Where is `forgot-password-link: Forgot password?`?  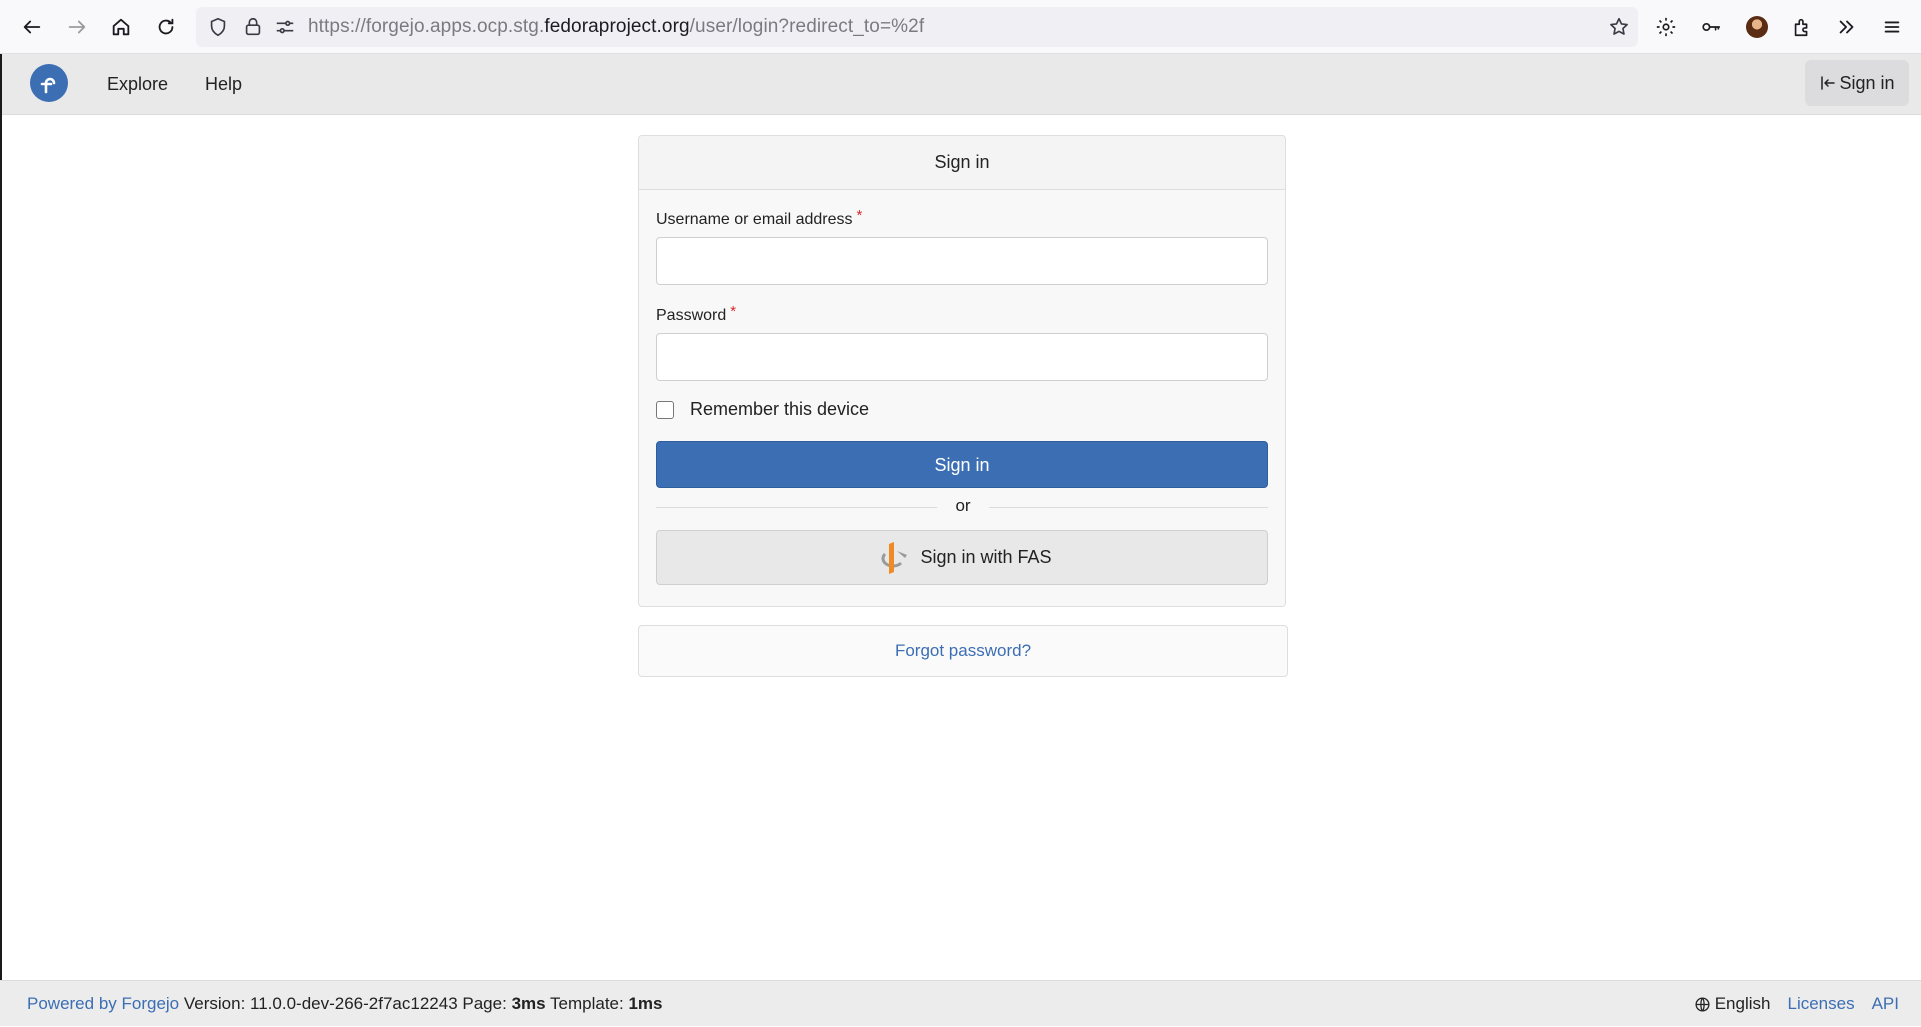
forgot-password-link: Forgot password? is located at coordinates (963, 650).